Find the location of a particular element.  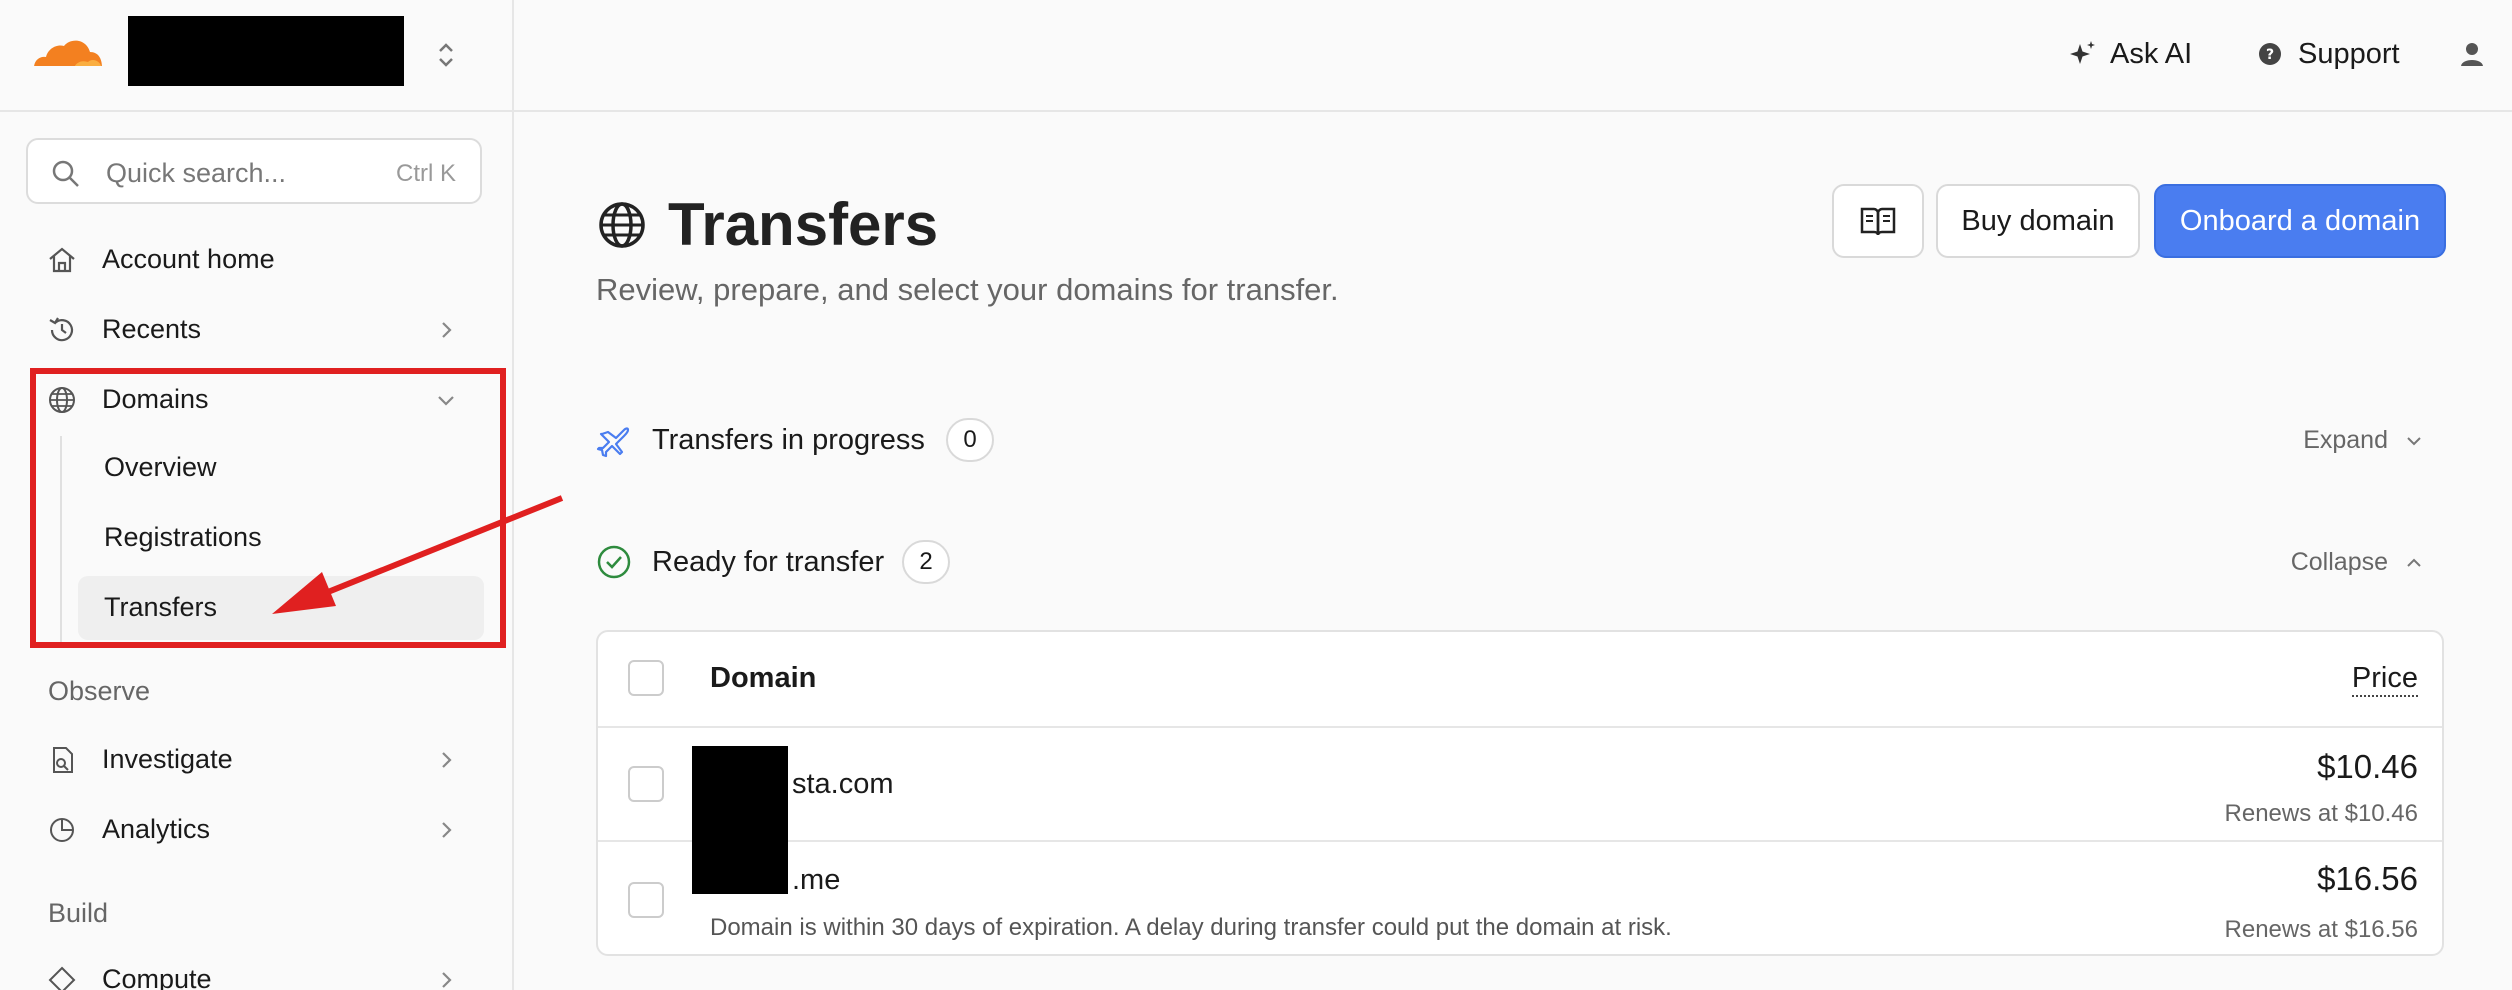

sidebar-item-label: Account home is located at coordinates (188, 259).